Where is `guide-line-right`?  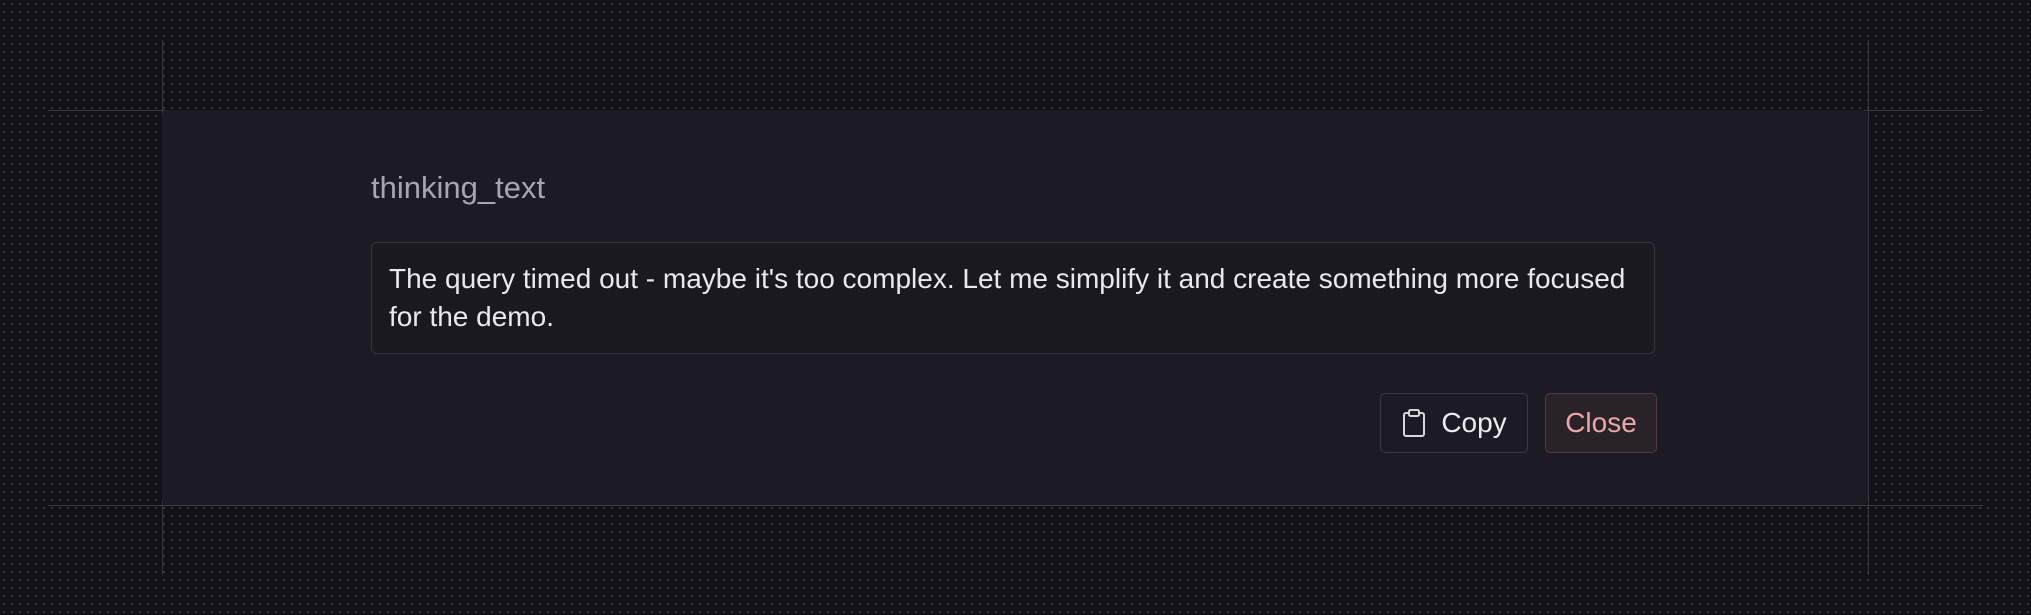 guide-line-right is located at coordinates (1868, 307).